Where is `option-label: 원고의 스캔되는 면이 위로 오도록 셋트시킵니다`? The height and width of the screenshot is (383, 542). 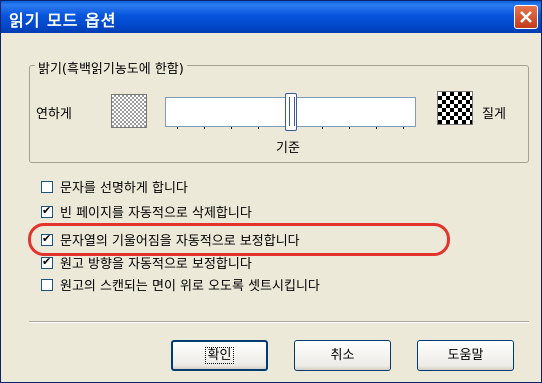
option-label: 원고의 스캔되는 면이 위로 오도록 셋트시킵니다 is located at coordinates (190, 286).